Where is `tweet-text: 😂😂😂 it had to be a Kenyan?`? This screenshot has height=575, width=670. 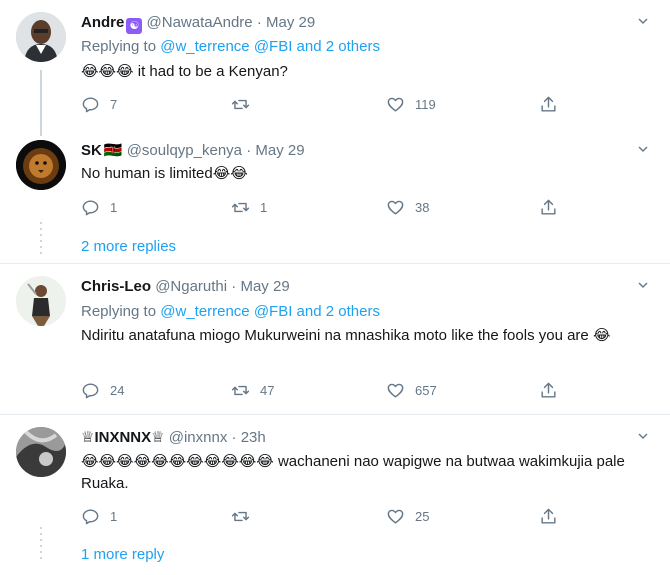
tweet-text: 😂😂😂 it had to be a Kenyan? is located at coordinates (363, 72).